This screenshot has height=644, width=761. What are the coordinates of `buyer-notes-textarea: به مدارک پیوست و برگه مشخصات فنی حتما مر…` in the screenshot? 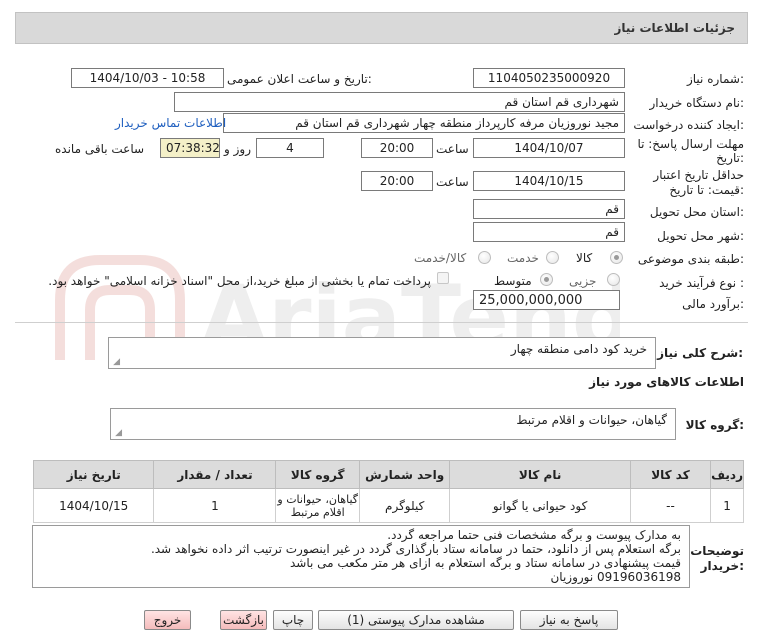 It's located at (361, 556).